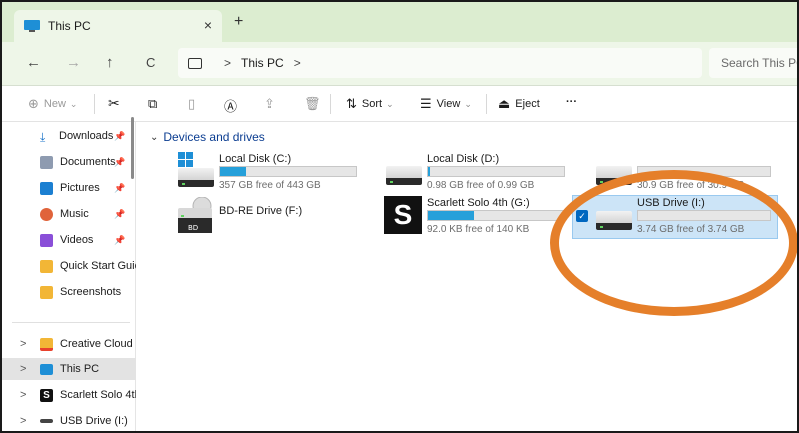 Image resolution: width=799 pixels, height=433 pixels. Describe the element at coordinates (261, 211) in the screenshot. I see `drive-name: BD-RE Drive (F:)` at that location.